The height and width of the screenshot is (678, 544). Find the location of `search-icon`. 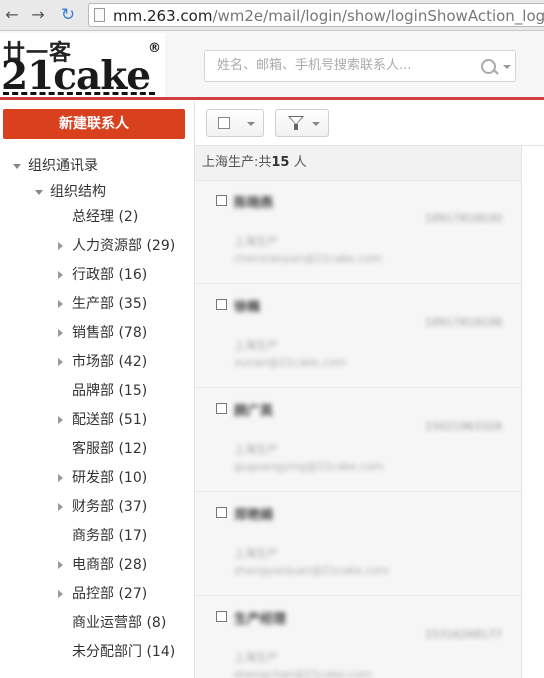

search-icon is located at coordinates (488, 66).